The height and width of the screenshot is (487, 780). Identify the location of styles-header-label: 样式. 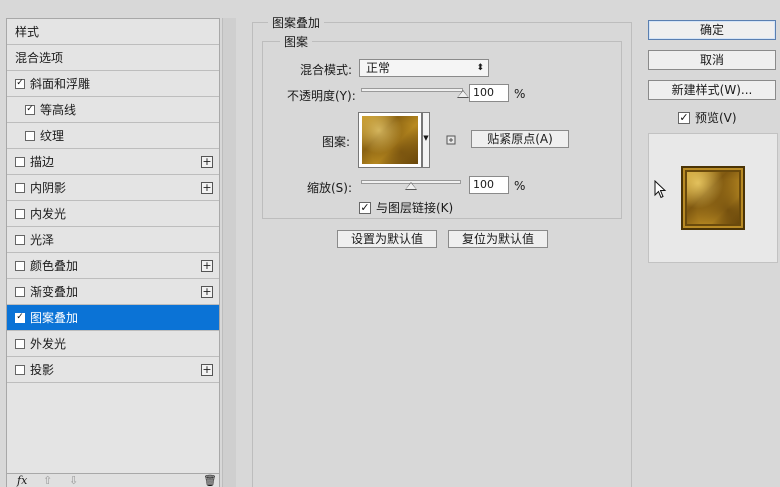
(27, 32).